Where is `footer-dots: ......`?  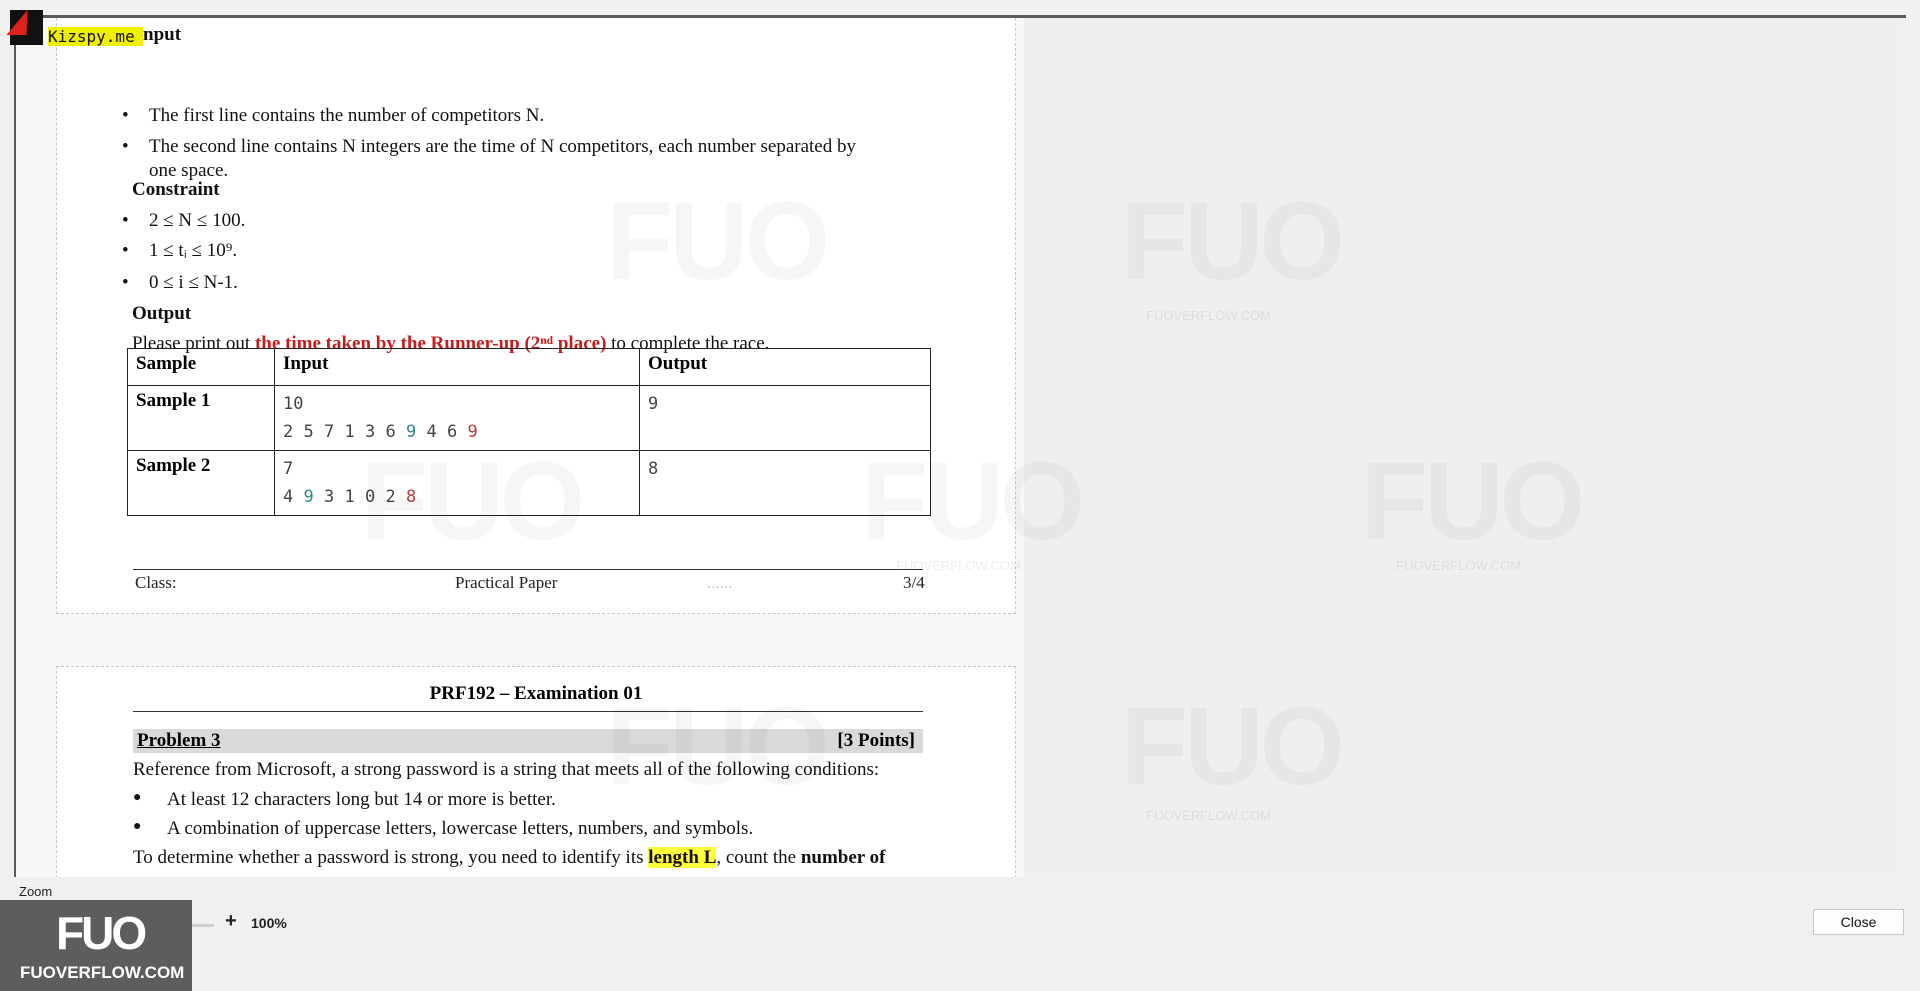
footer-dots: ...... is located at coordinates (720, 582).